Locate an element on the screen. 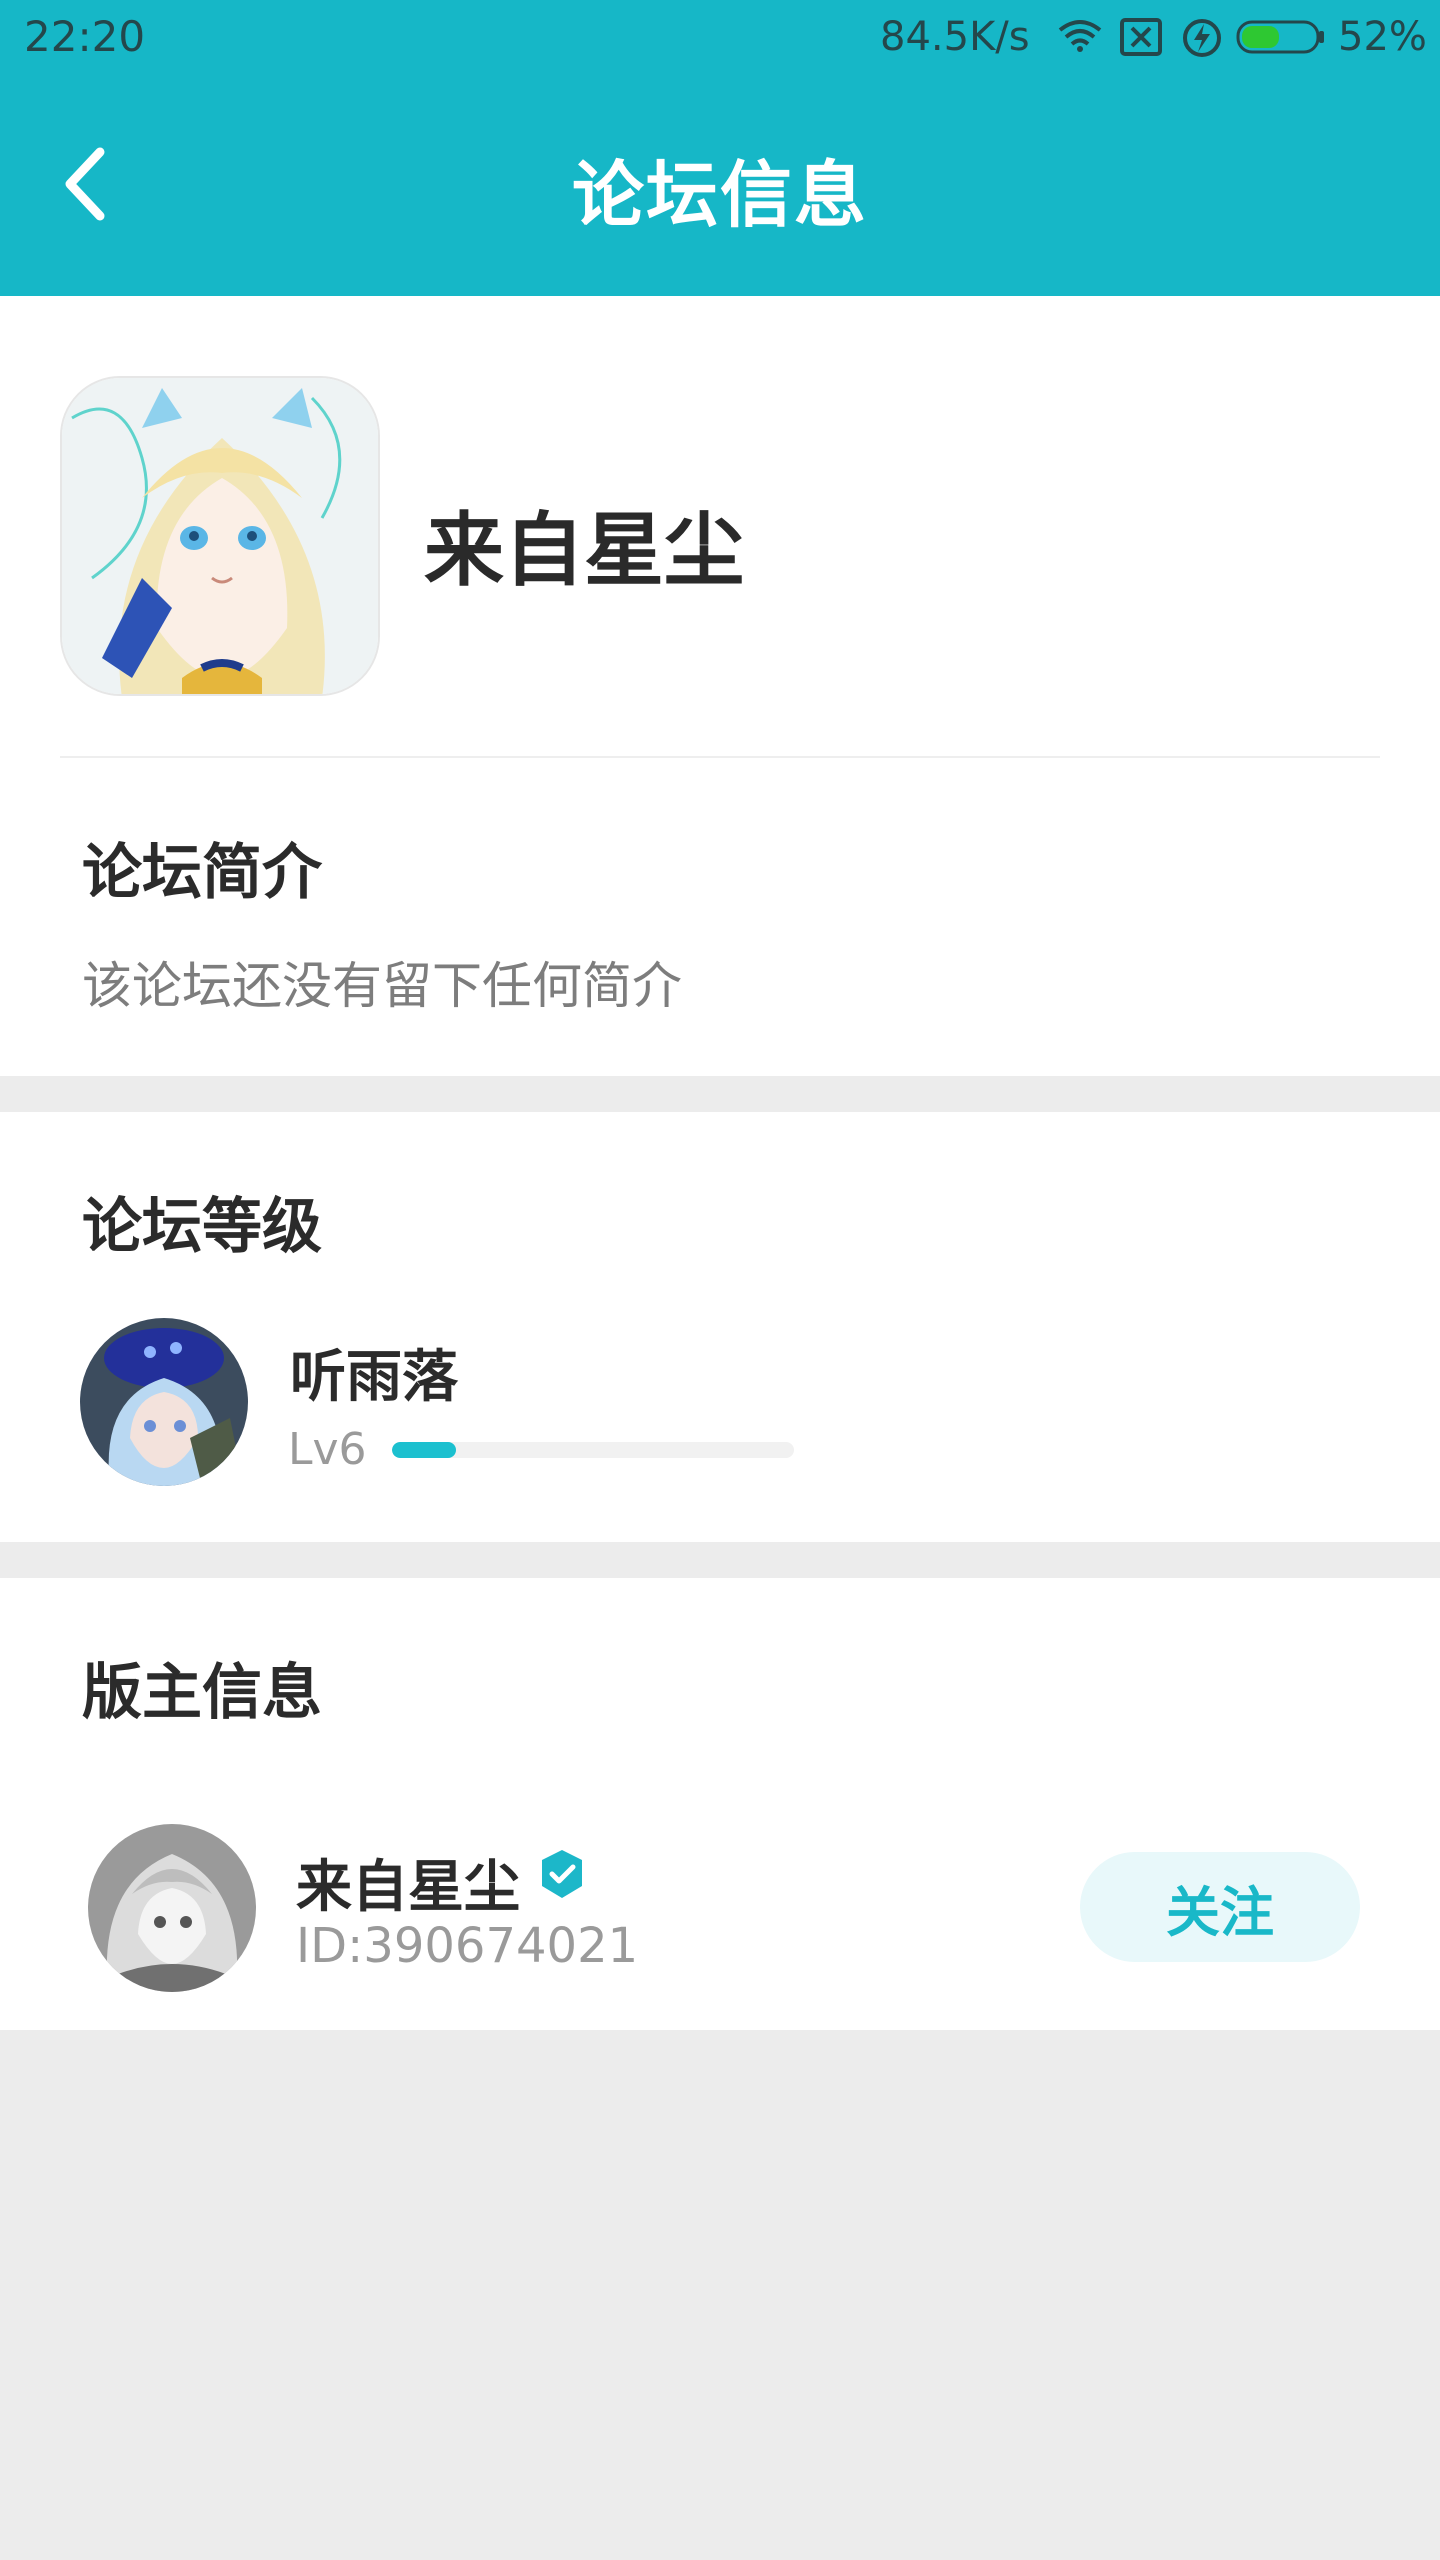  app-bar: 论坛信息 is located at coordinates (720, 185).